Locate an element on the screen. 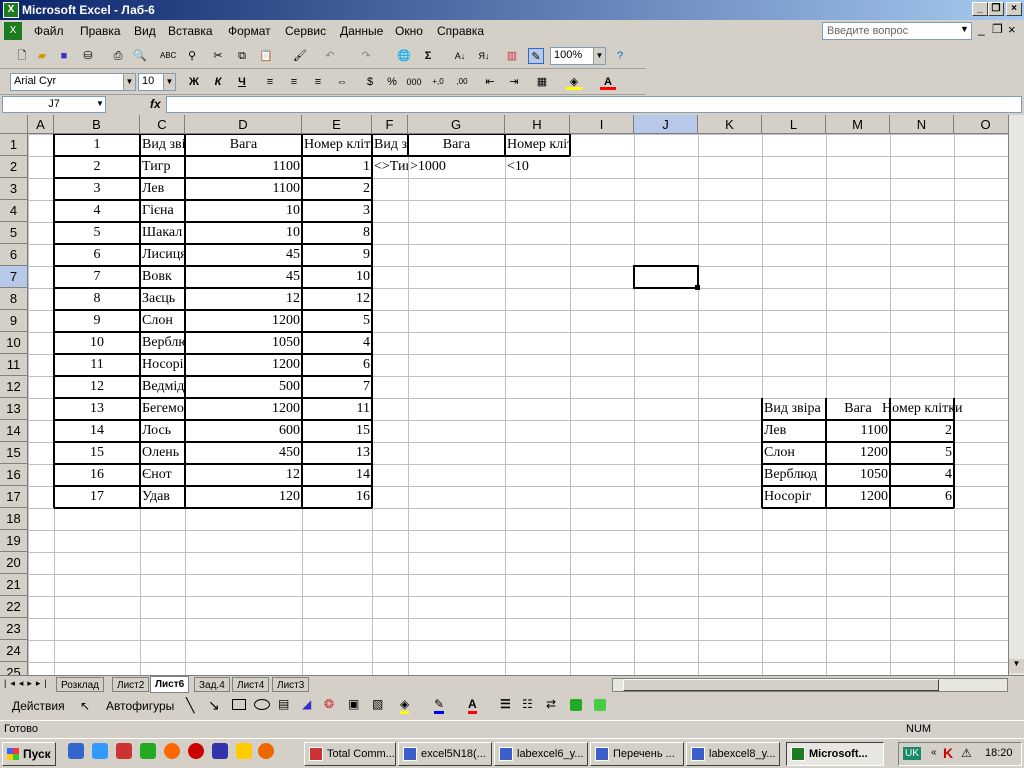  animal-name-cell: Удав is located at coordinates (162, 497).